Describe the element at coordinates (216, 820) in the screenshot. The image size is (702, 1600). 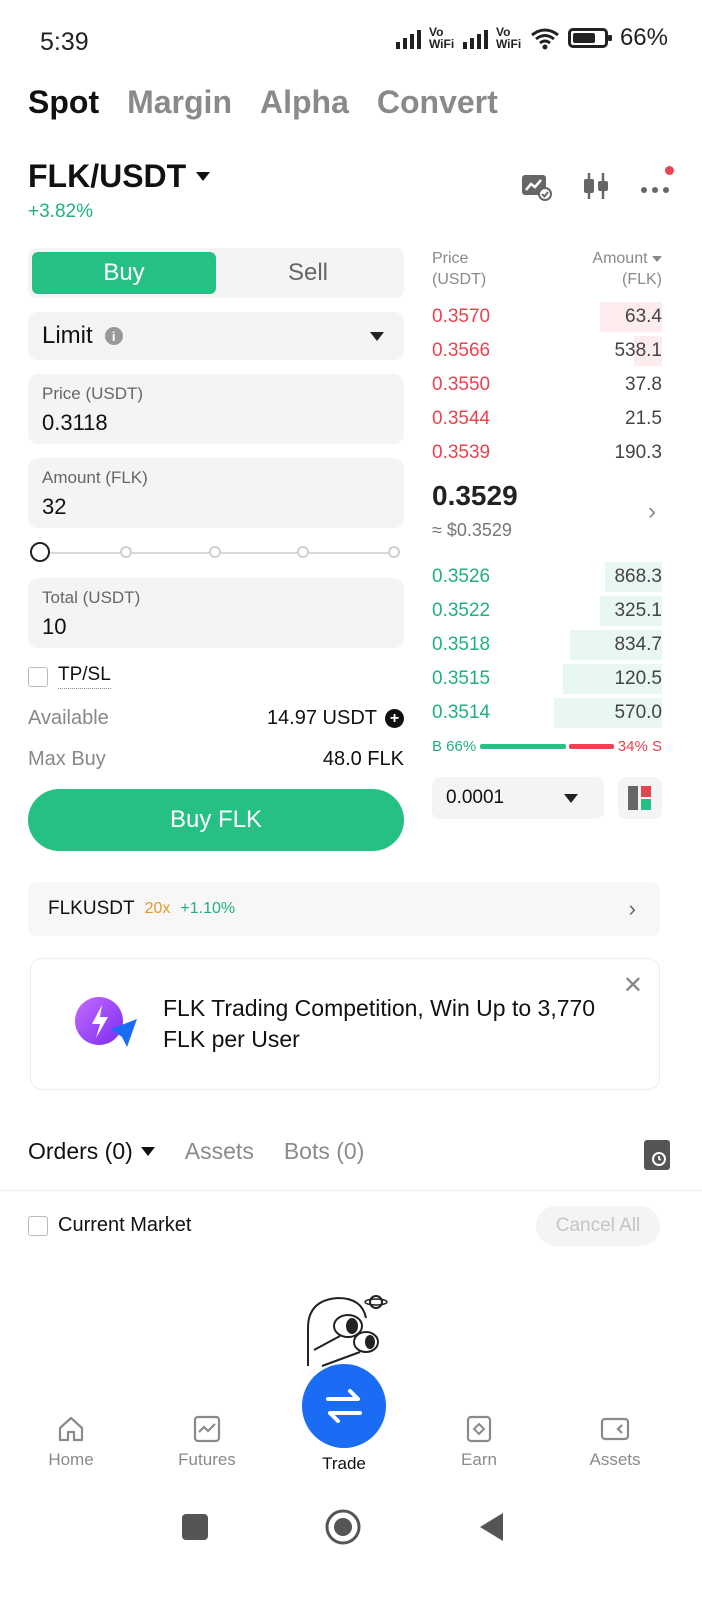
I see `buy-submit-button: Buy FLK` at that location.